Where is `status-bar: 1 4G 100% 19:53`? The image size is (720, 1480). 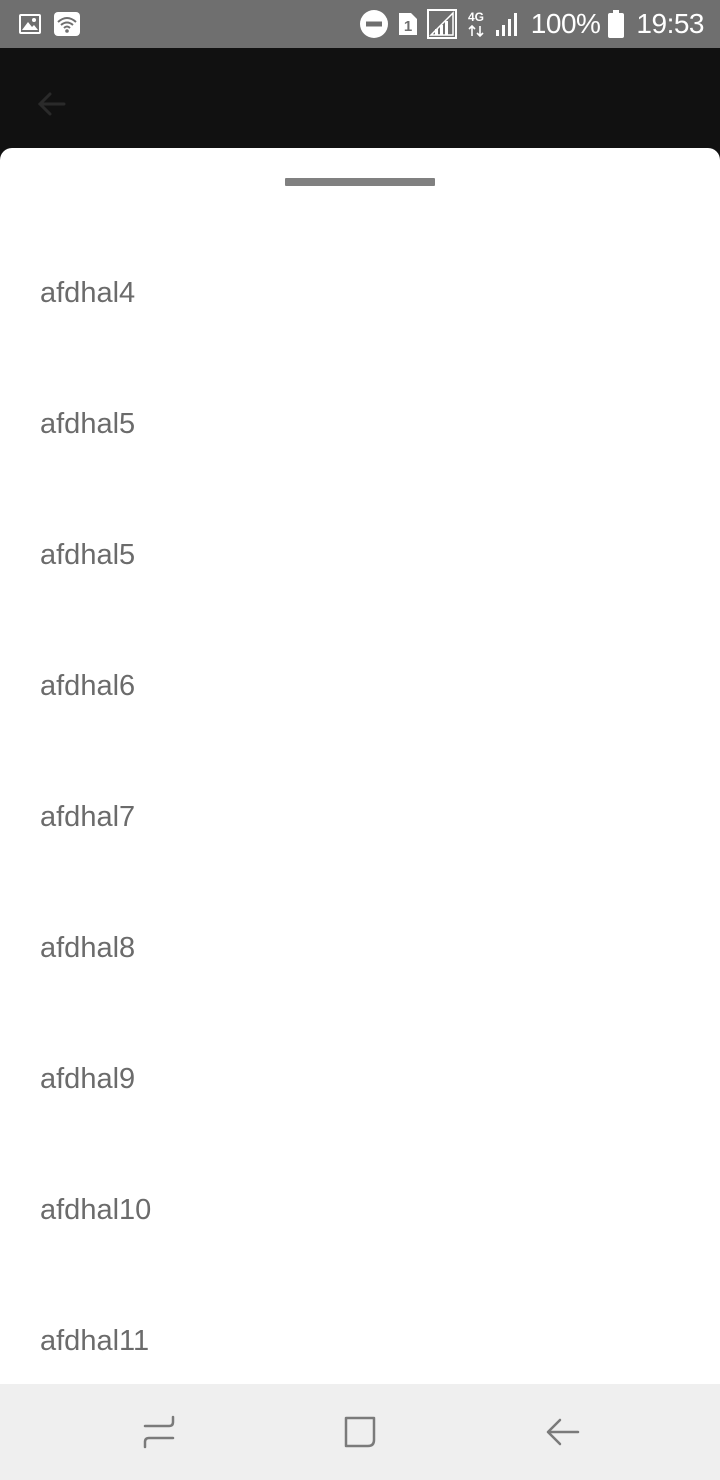
status-bar: 1 4G 100% 19:53 is located at coordinates (360, 24).